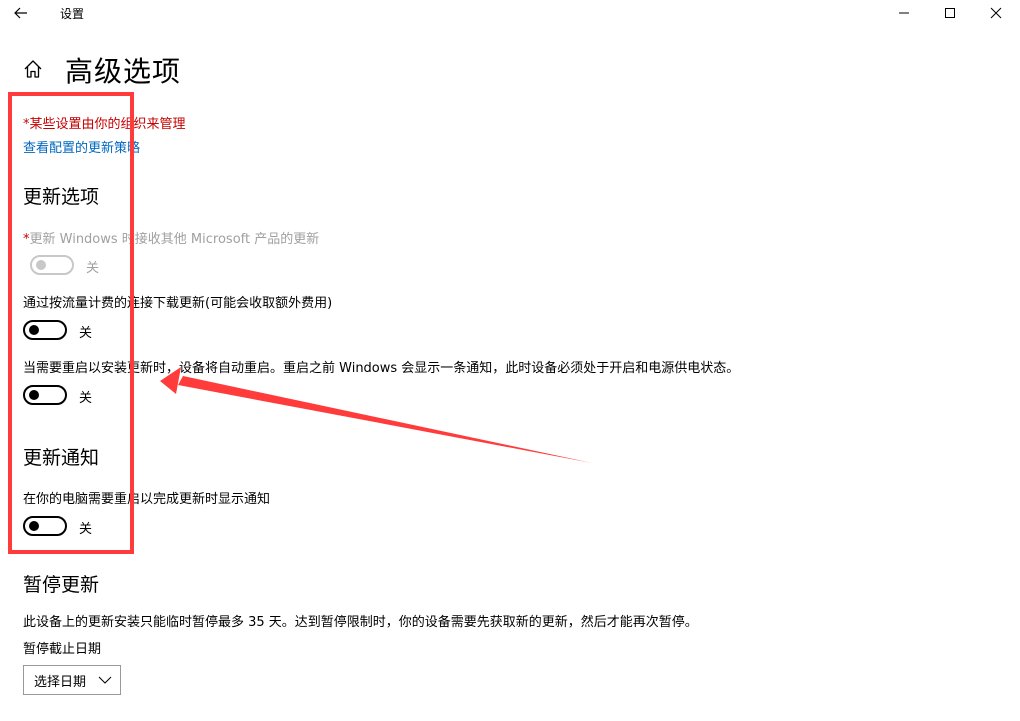 Image resolution: width=1020 pixels, height=721 pixels. I want to click on annotation-arrow, so click(376, 415).